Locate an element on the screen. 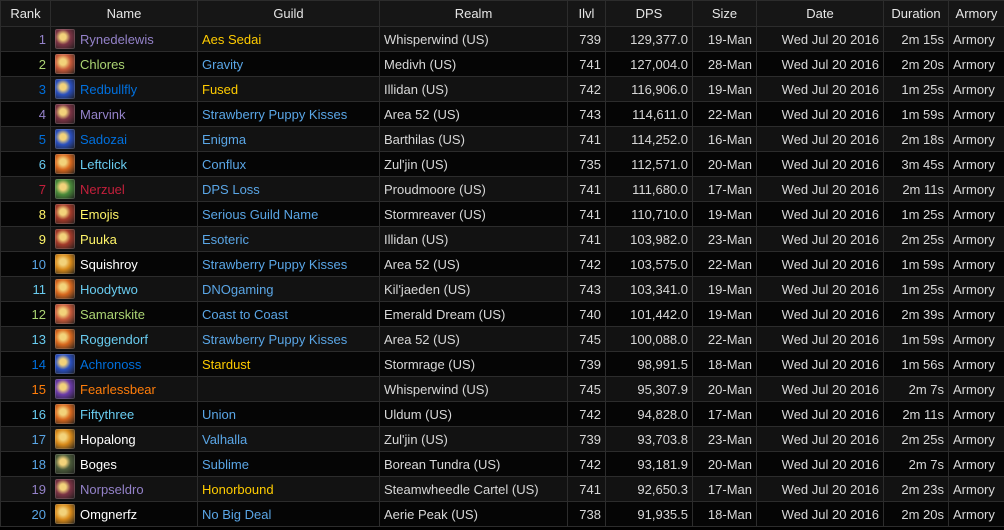 This screenshot has height=530, width=1004. name-cell: Roggendorf is located at coordinates (124, 339).